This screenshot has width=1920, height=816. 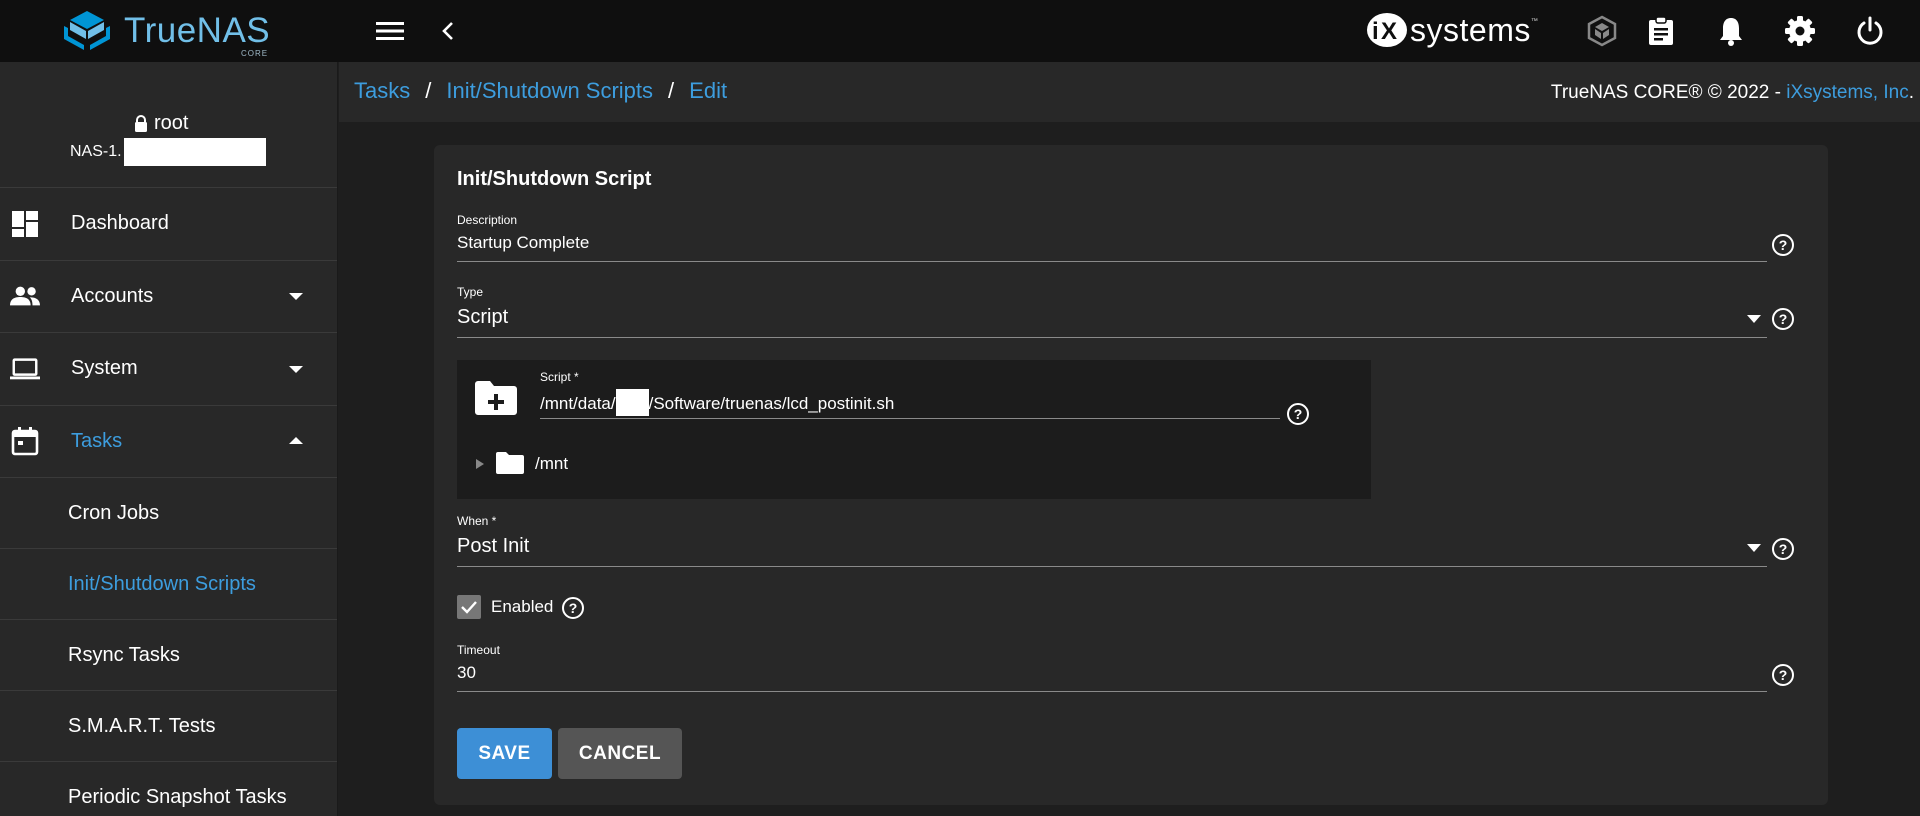 I want to click on username: root, so click(x=171, y=123).